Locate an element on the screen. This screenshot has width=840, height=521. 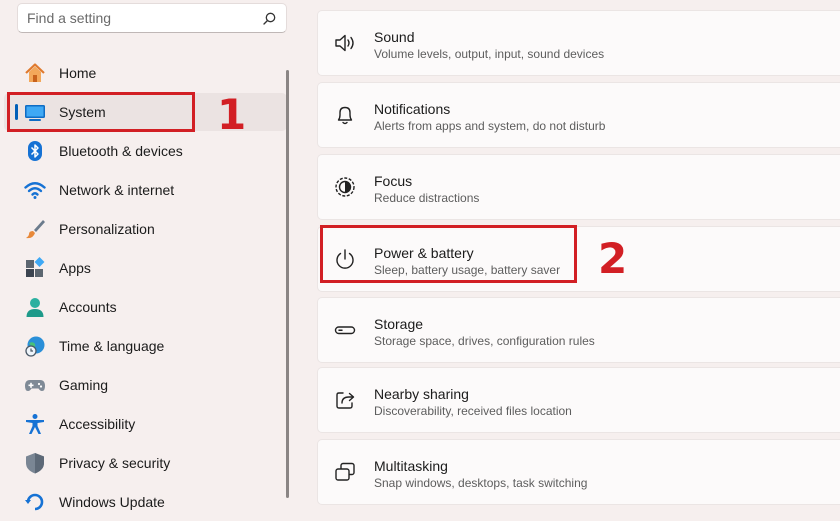
sidebar-item-accessibility: Accessibility is located at coordinates (145, 424).